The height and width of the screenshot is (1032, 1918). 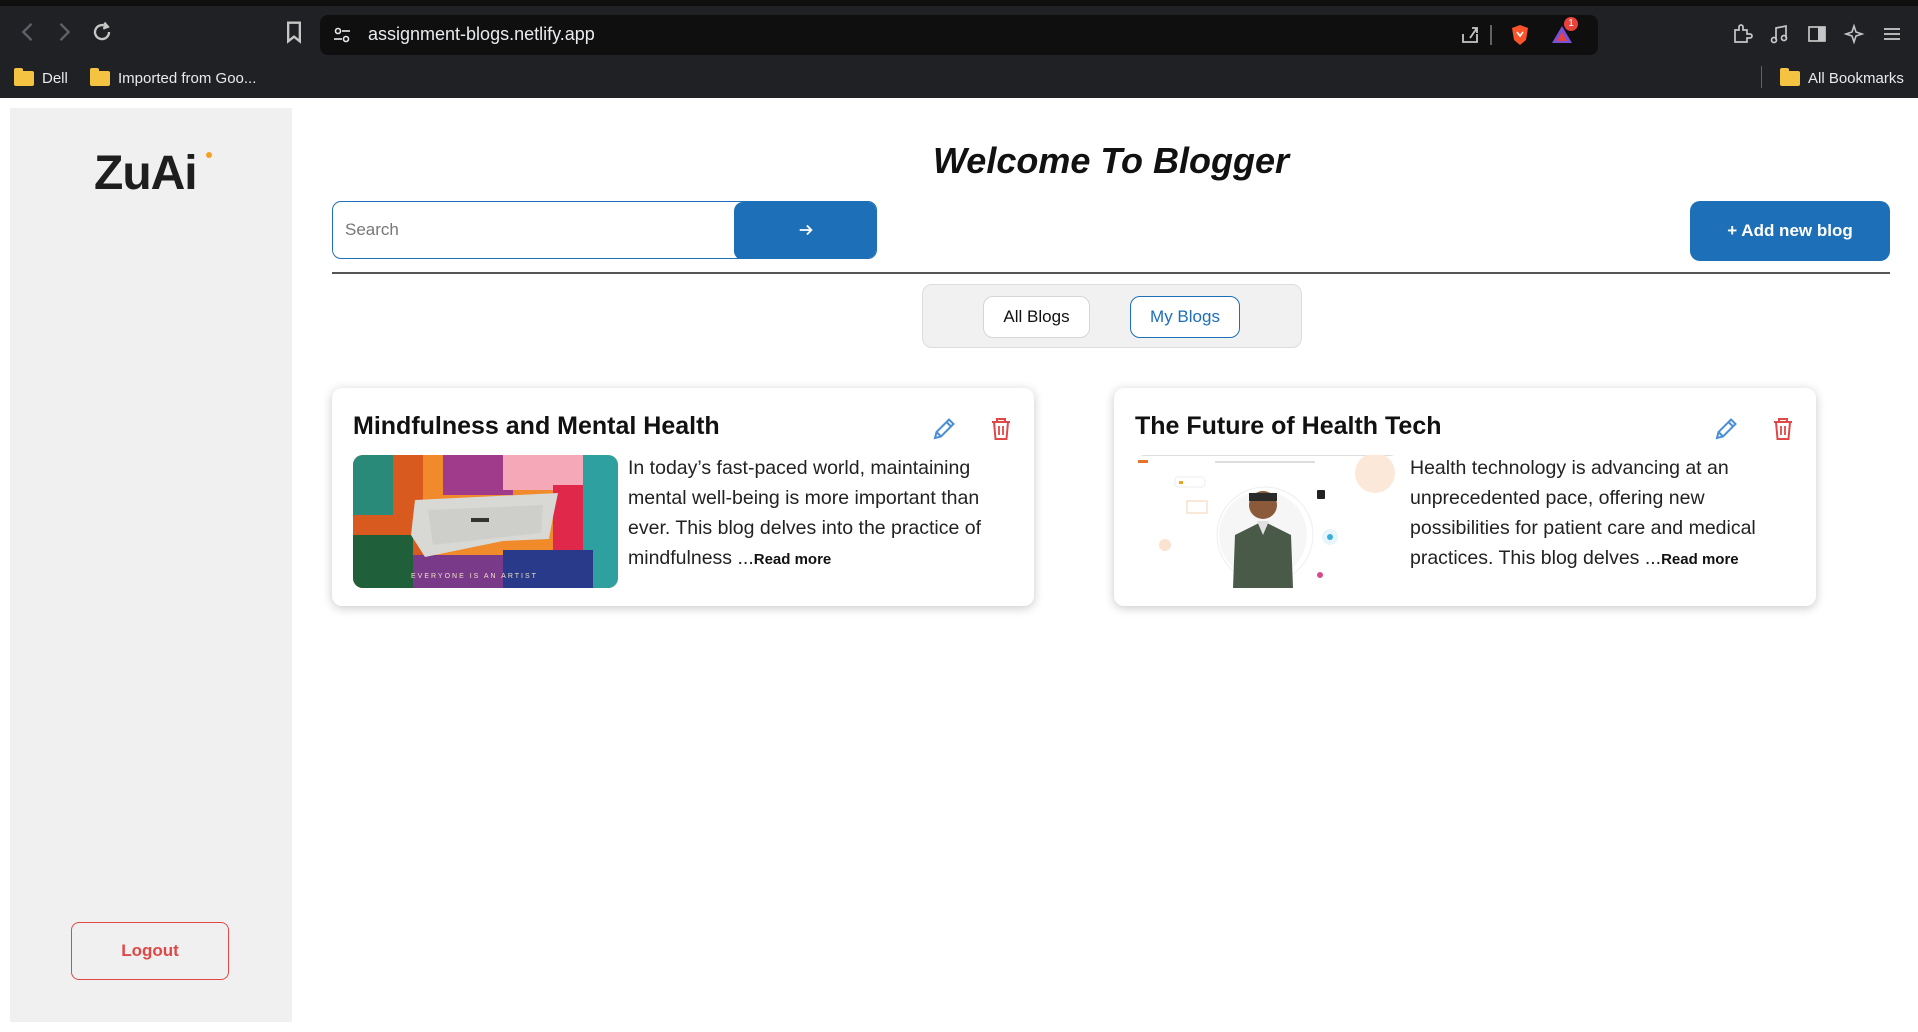 I want to click on tab-my-blogs: My Blogs, so click(x=1185, y=317).